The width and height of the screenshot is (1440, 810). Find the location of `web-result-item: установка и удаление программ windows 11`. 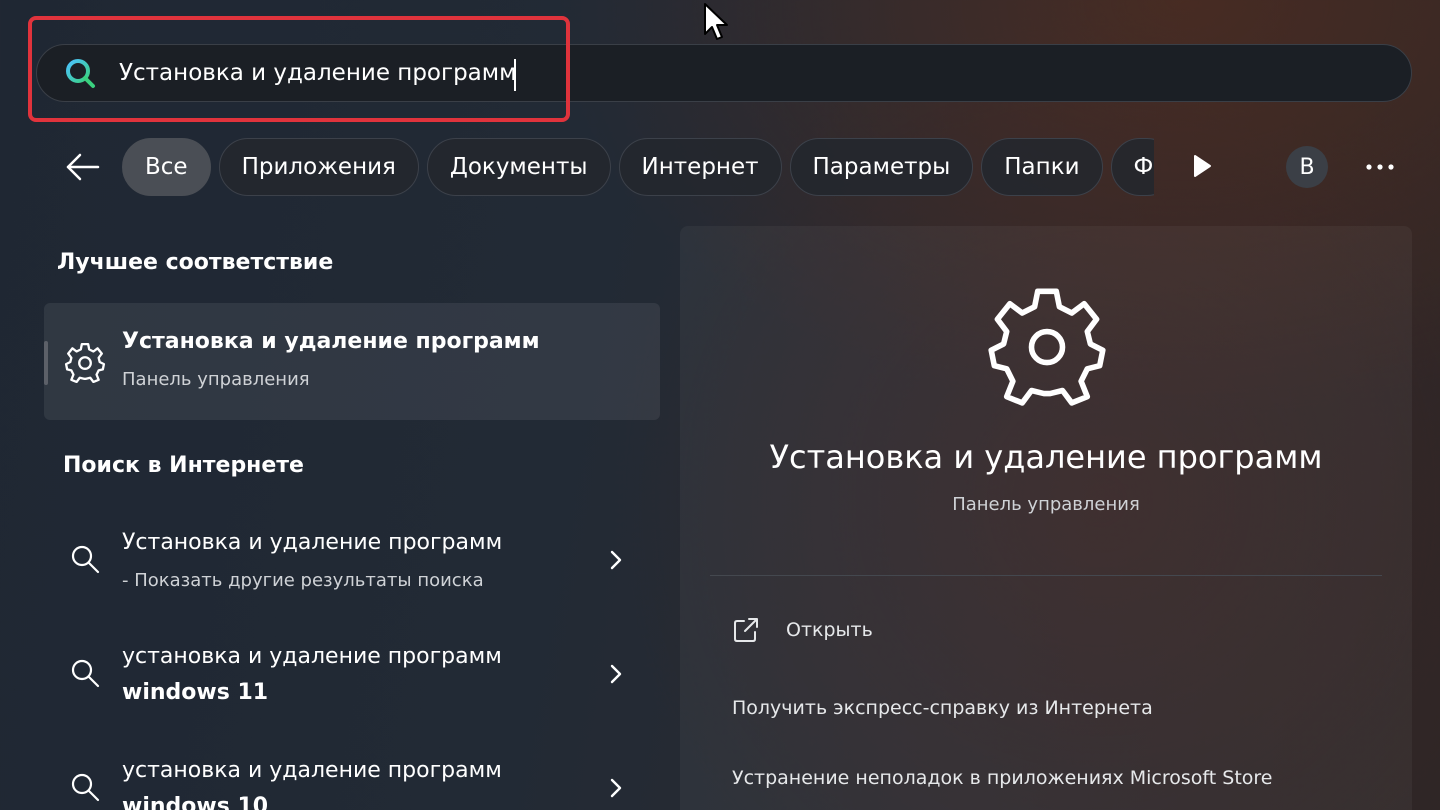

web-result-item: установка и удаление программ windows 11 is located at coordinates (352, 684).